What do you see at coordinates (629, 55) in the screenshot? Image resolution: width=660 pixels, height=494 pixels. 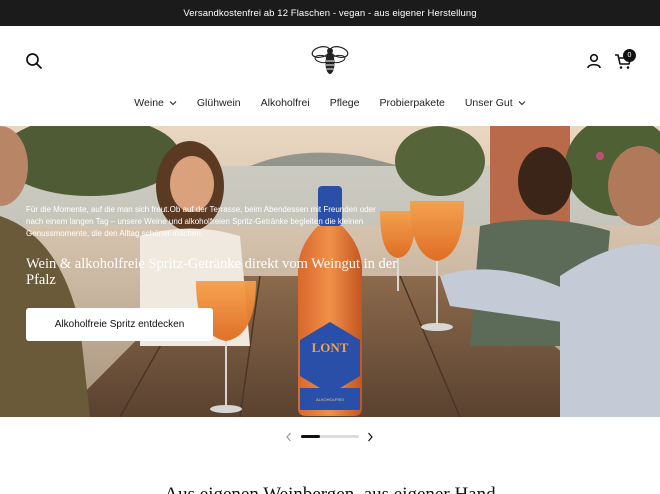 I see `cart-count-badge: 0` at bounding box center [629, 55].